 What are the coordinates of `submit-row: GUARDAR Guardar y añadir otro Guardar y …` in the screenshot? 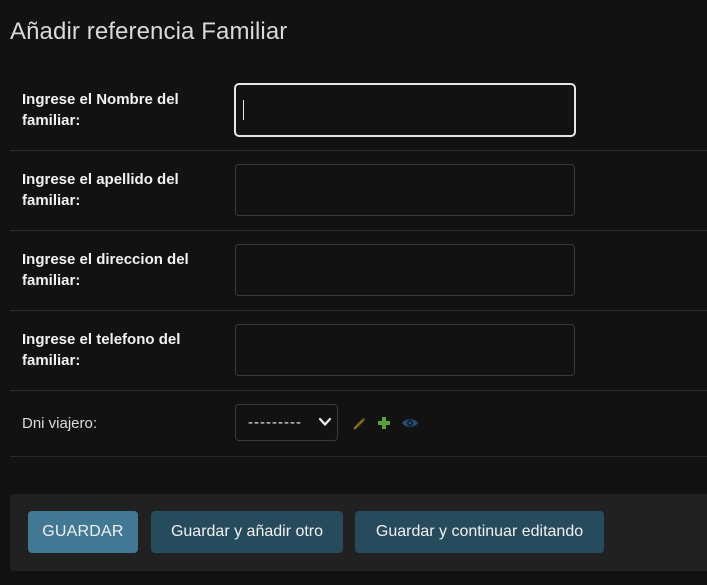 It's located at (358, 532).